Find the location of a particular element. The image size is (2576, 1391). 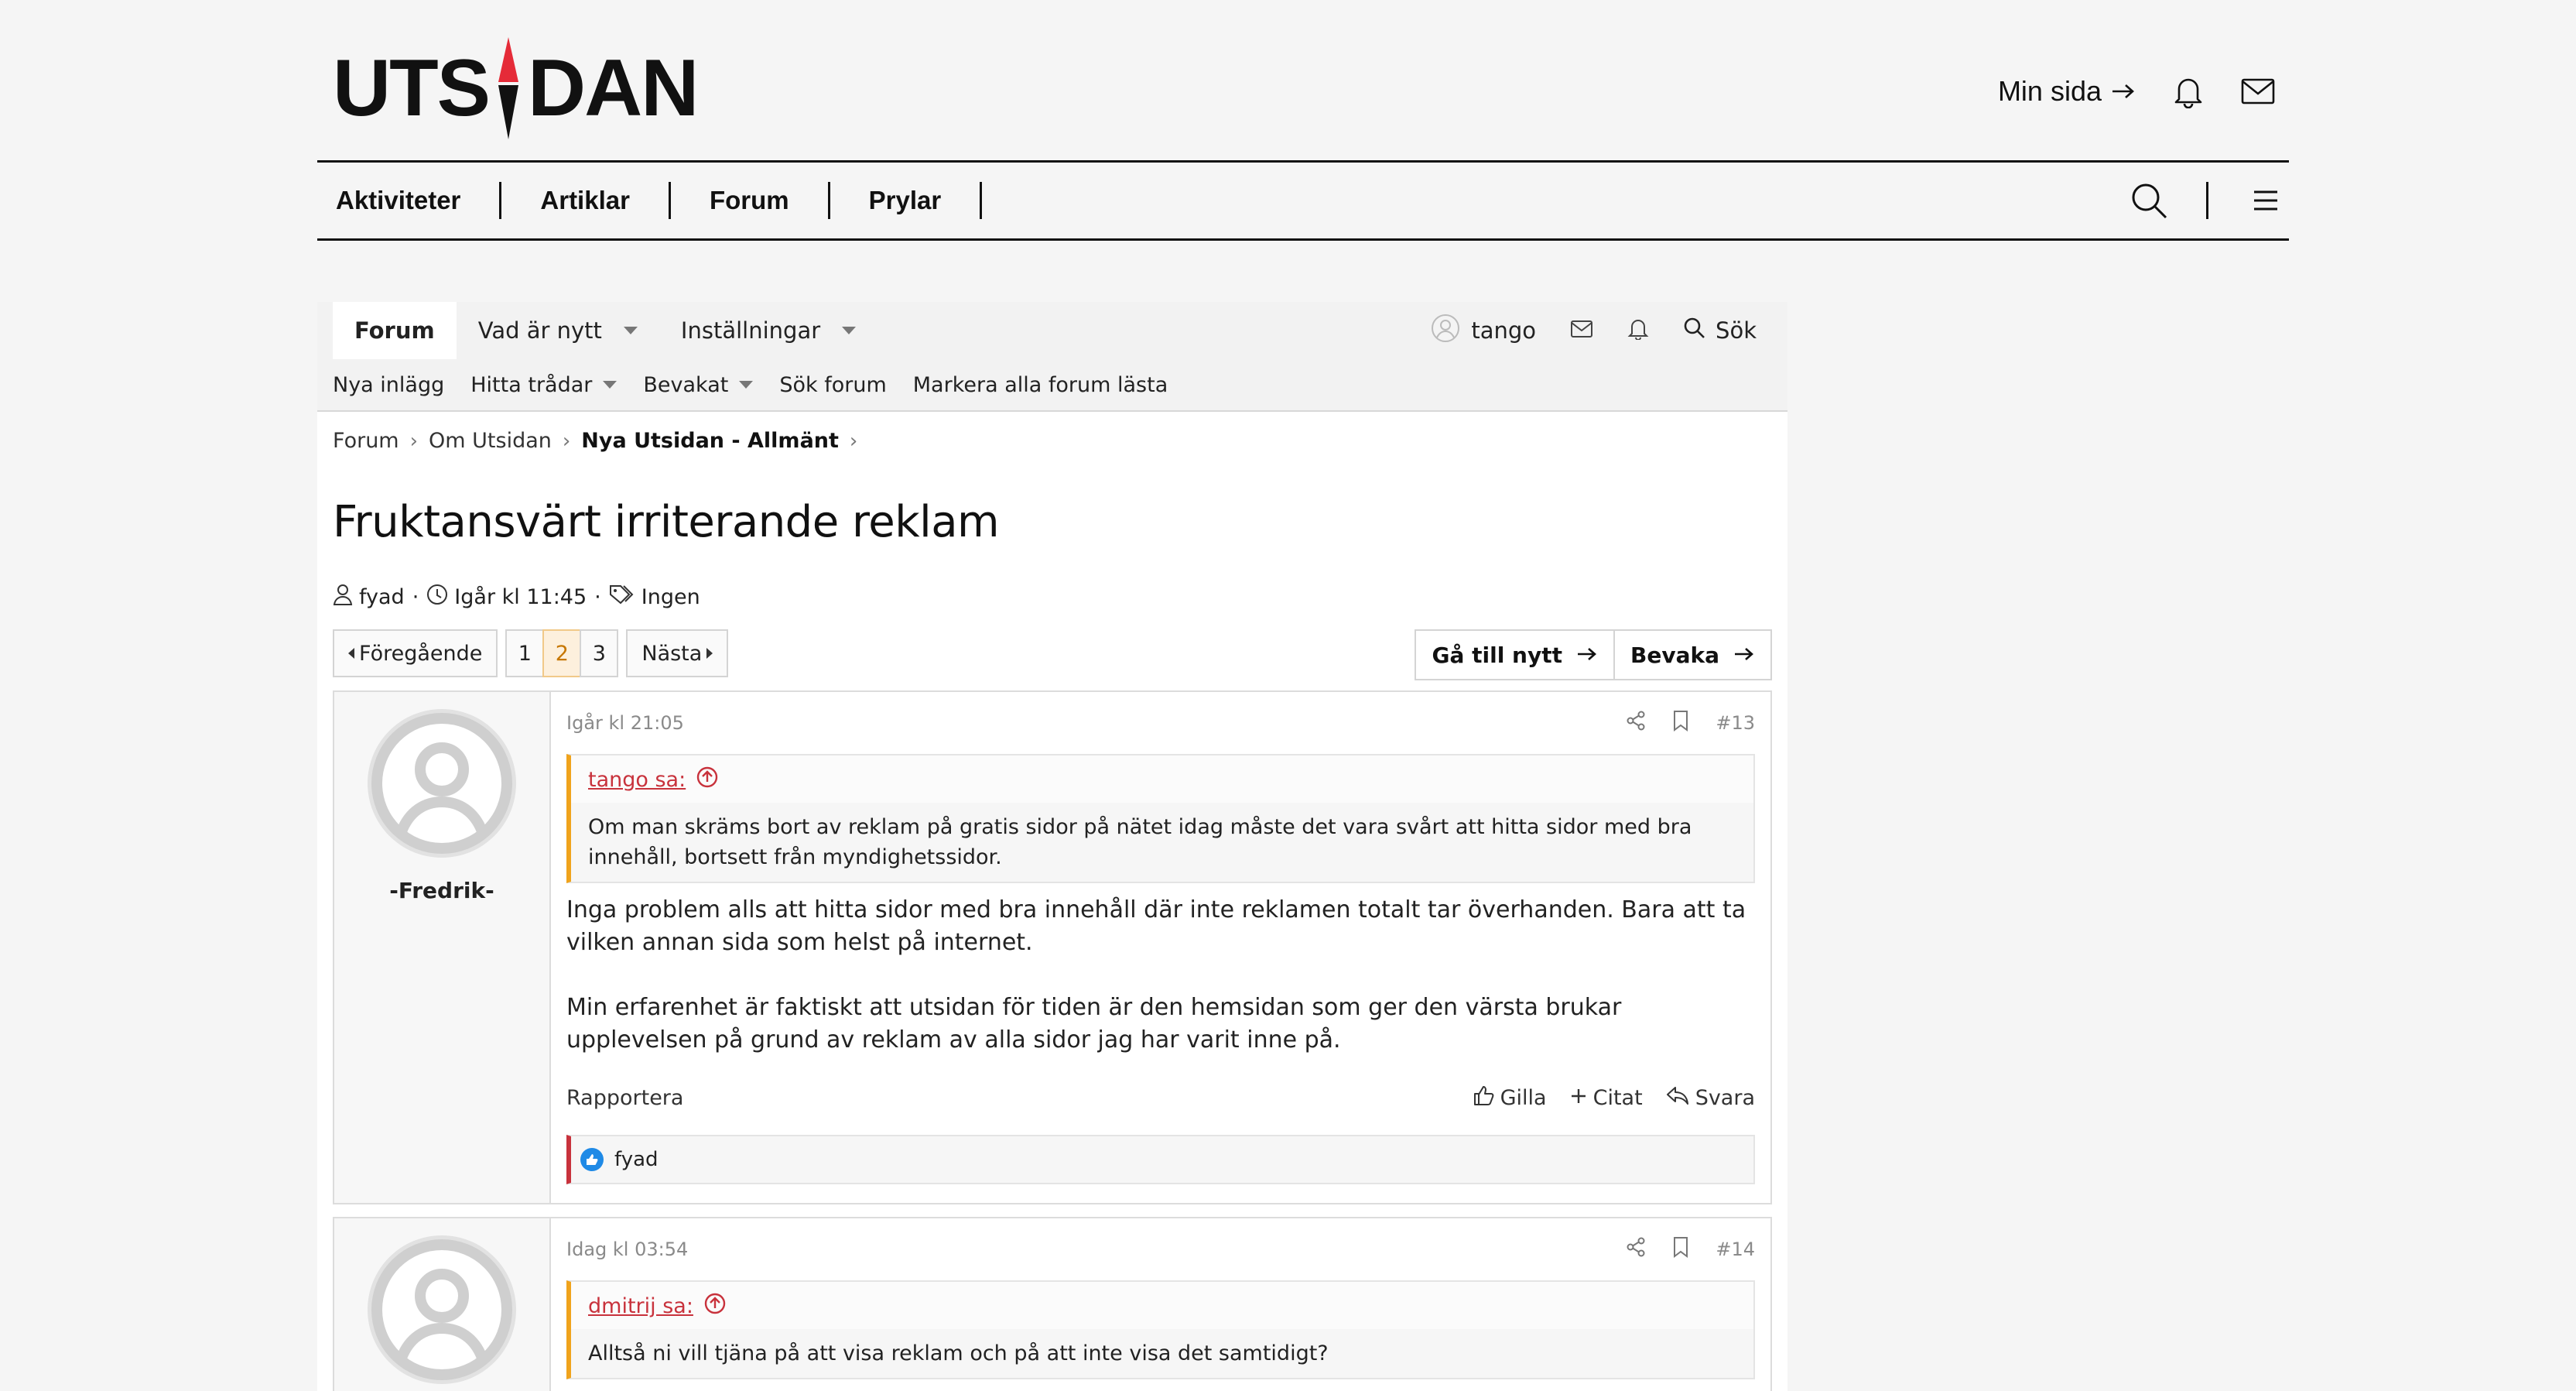

utsidan-logo: UTS DAN is located at coordinates (516, 88).